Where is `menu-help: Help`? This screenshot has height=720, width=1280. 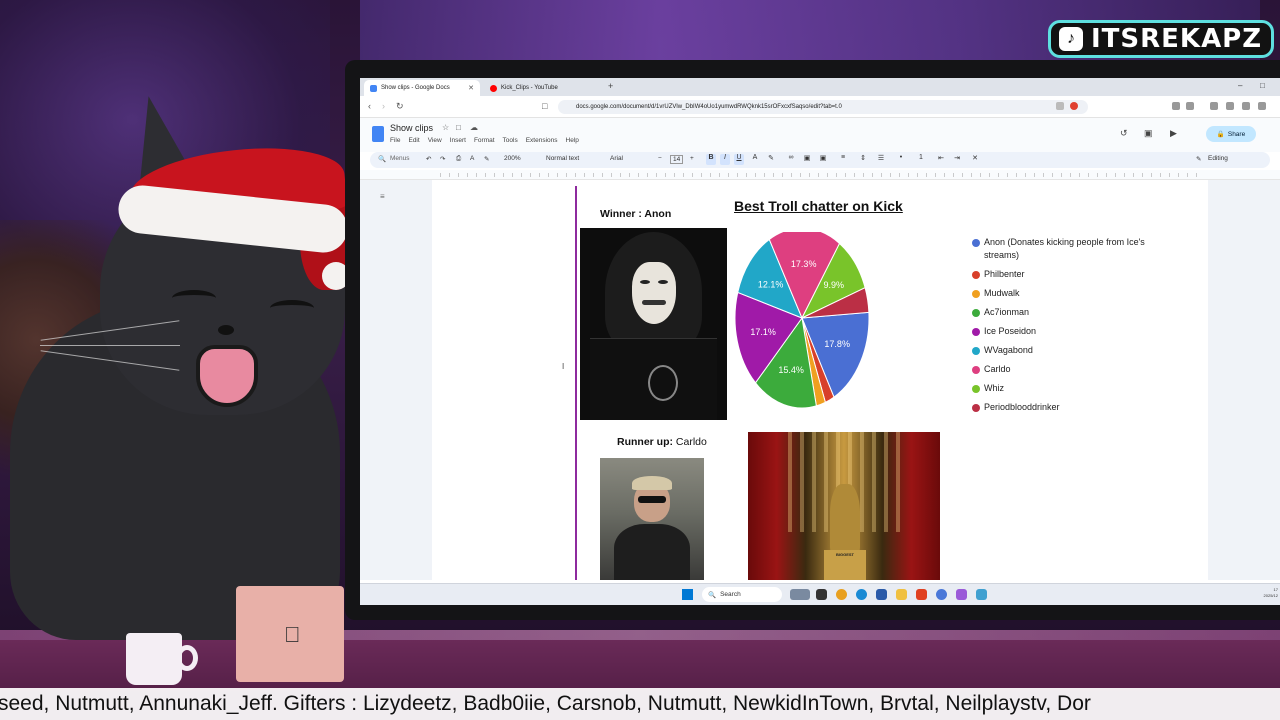
menu-help: Help is located at coordinates (572, 140).